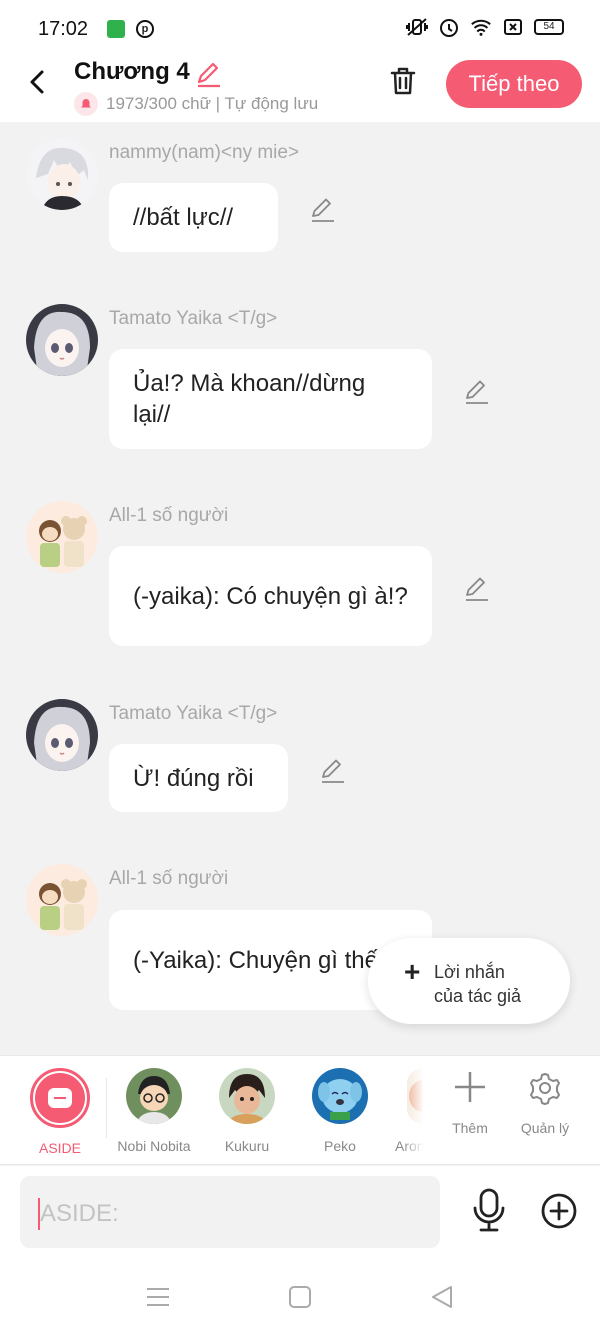 This screenshot has width=600, height=1333. Describe the element at coordinates (481, 27) in the screenshot. I see `wifi-icon` at that location.